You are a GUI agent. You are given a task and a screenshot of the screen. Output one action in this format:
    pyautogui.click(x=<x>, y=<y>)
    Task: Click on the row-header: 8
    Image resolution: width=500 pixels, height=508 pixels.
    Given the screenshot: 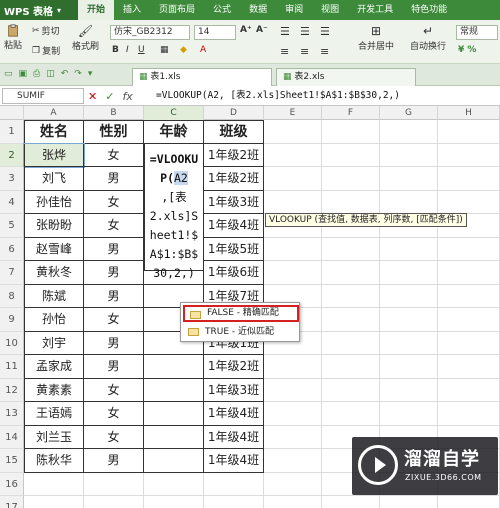 What is the action you would take?
    pyautogui.click(x=12, y=296)
    